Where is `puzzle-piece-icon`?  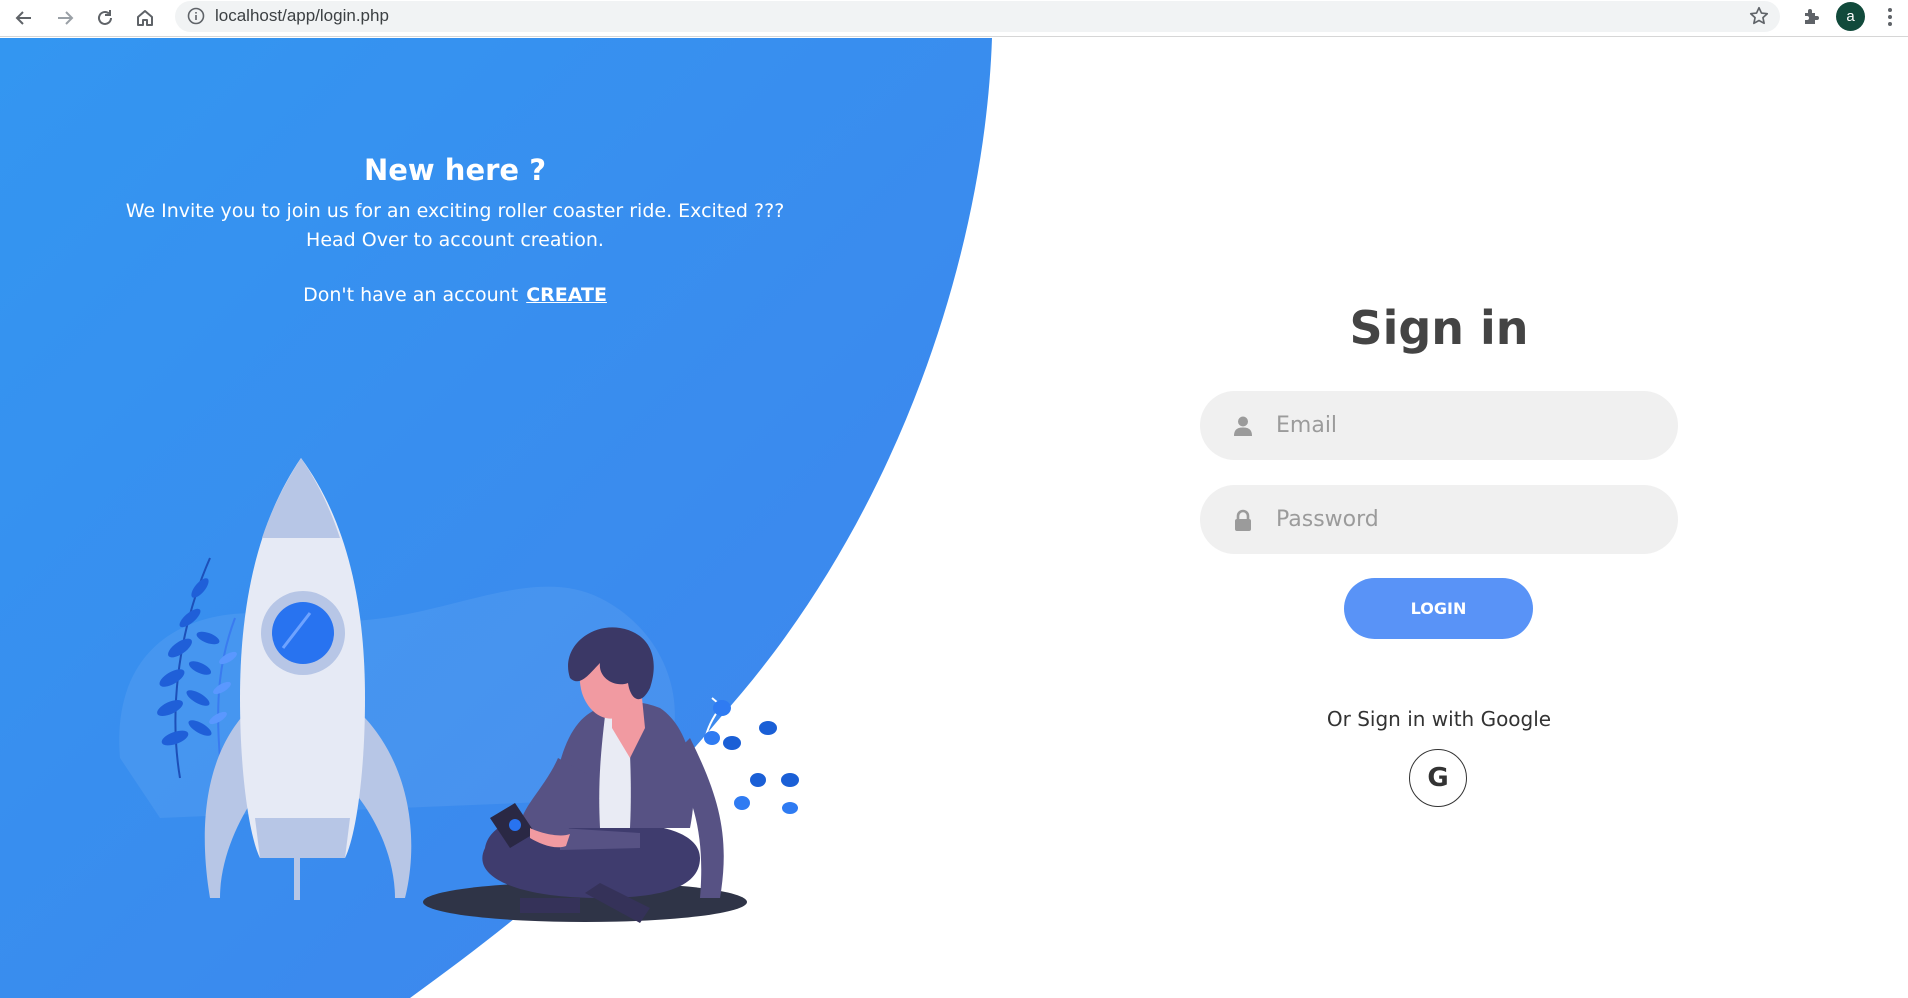 puzzle-piece-icon is located at coordinates (1812, 16).